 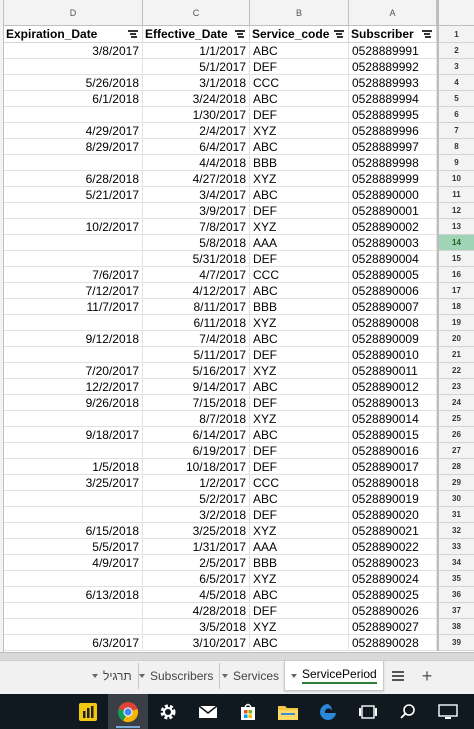 What do you see at coordinates (393, 435) in the screenshot?
I see `subscriber-cell: 0528890015` at bounding box center [393, 435].